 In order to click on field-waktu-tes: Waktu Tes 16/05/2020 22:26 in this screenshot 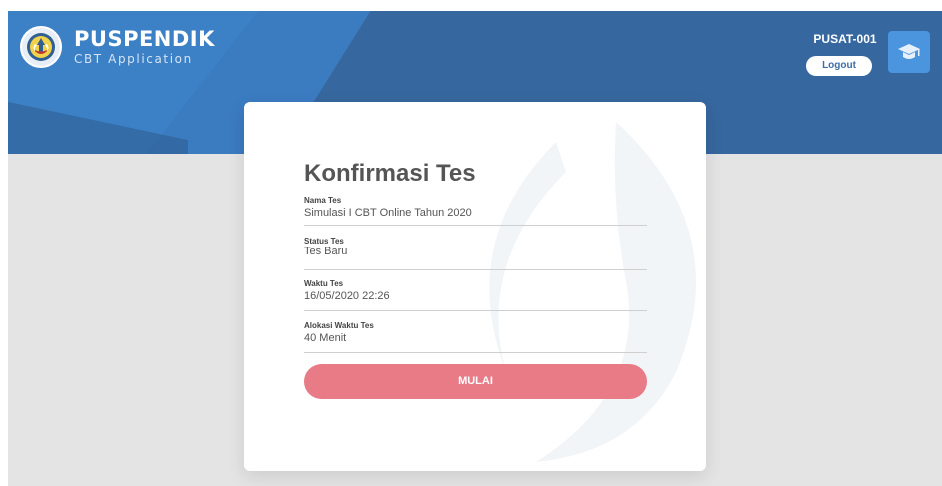, I will do `click(475, 295)`.